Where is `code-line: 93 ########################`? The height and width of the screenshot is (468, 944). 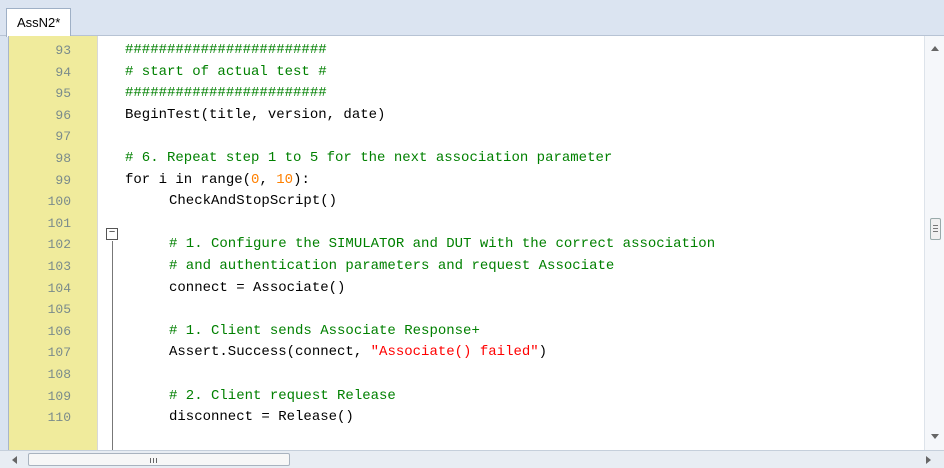
code-line: 93 ######################## is located at coordinates (471, 51).